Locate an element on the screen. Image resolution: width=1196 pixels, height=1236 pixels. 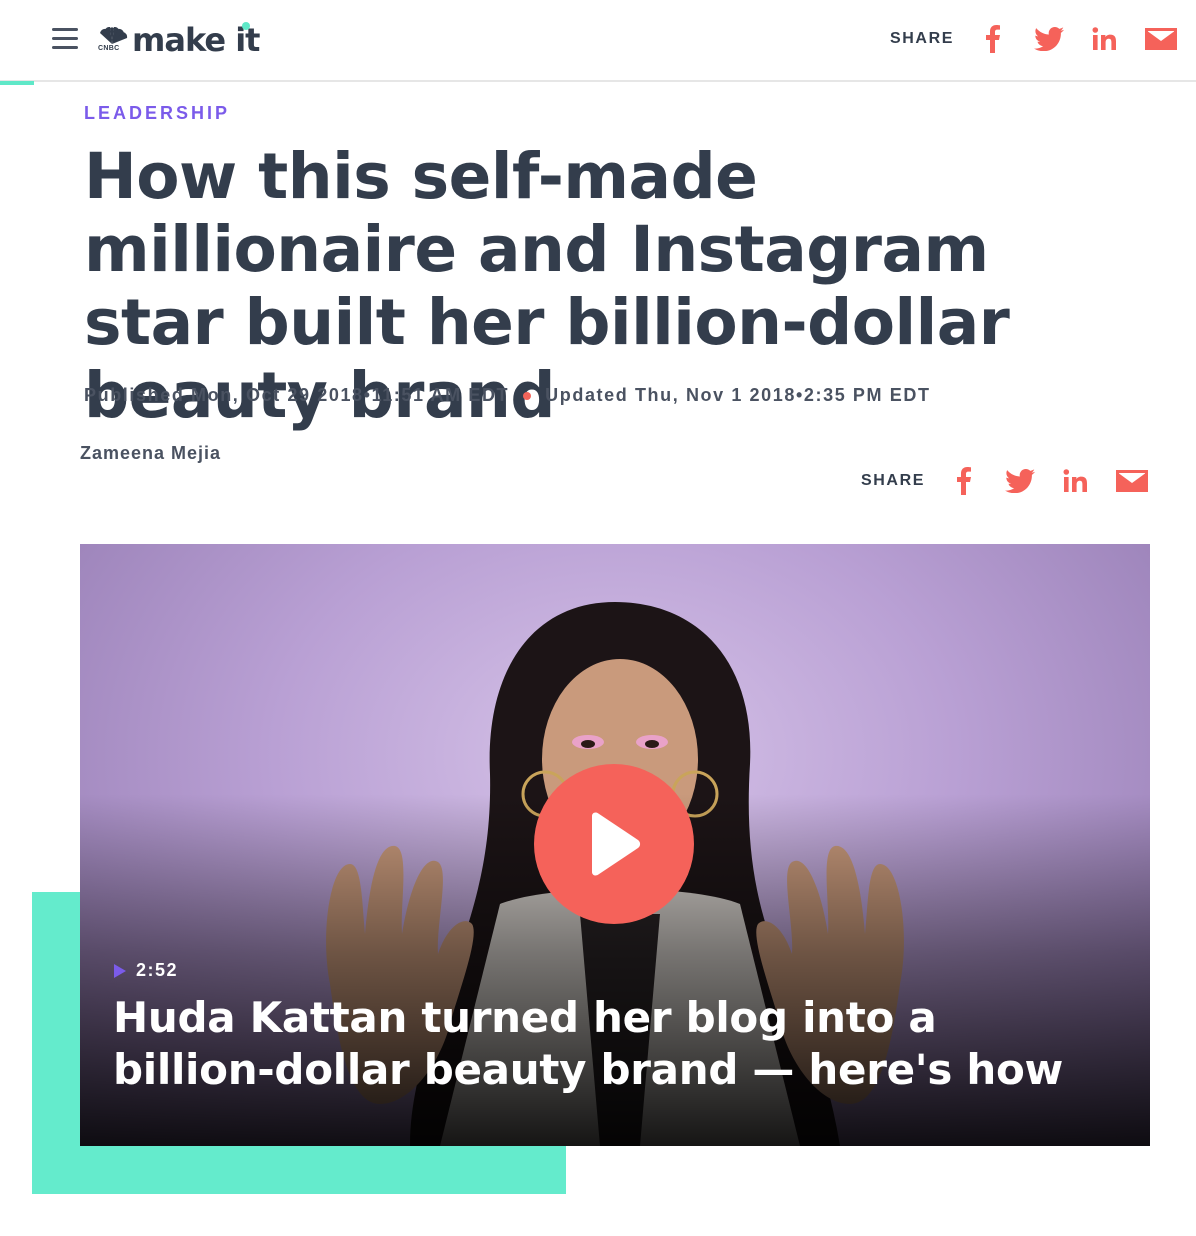
category-link: LEADERSHIP is located at coordinates (157, 113).